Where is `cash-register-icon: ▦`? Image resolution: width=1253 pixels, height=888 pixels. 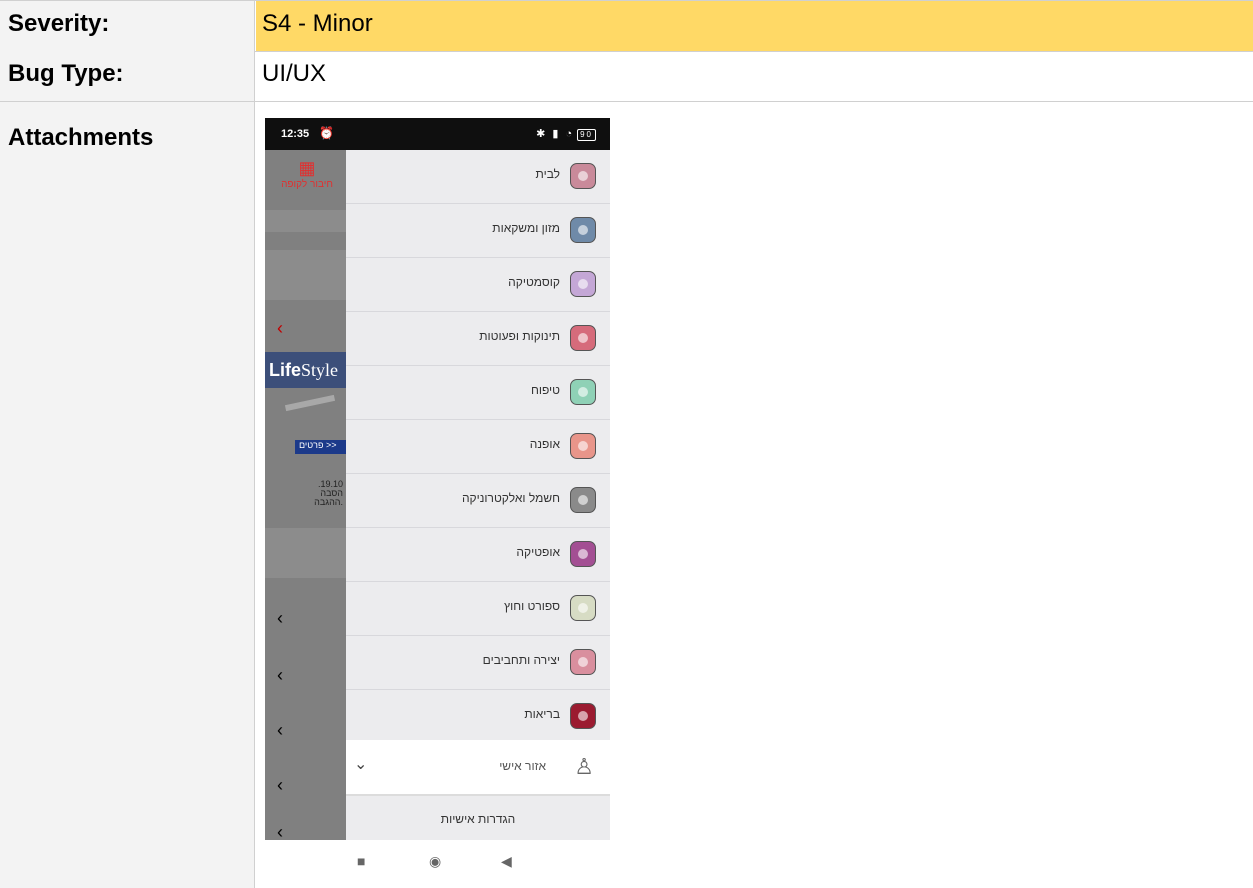 cash-register-icon: ▦ is located at coordinates (307, 168).